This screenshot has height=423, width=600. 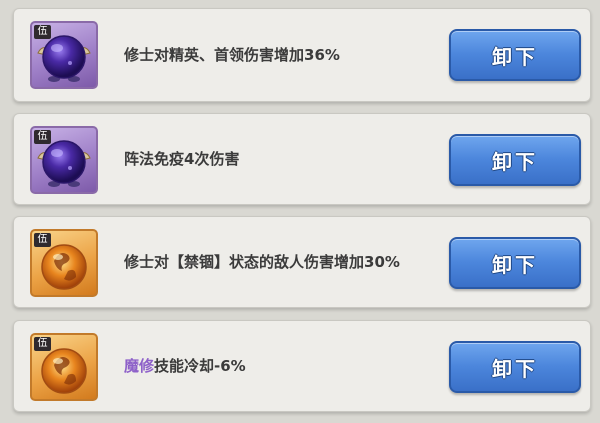 I want to click on item-description: 阵法免疫4次伤害, so click(x=182, y=158).